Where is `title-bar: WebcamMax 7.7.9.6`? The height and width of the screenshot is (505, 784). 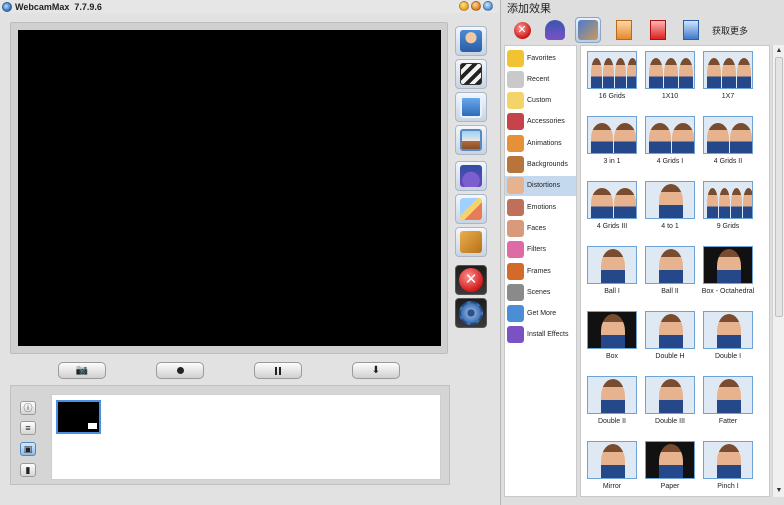
title-bar: WebcamMax 7.7.9.6 is located at coordinates (250, 6).